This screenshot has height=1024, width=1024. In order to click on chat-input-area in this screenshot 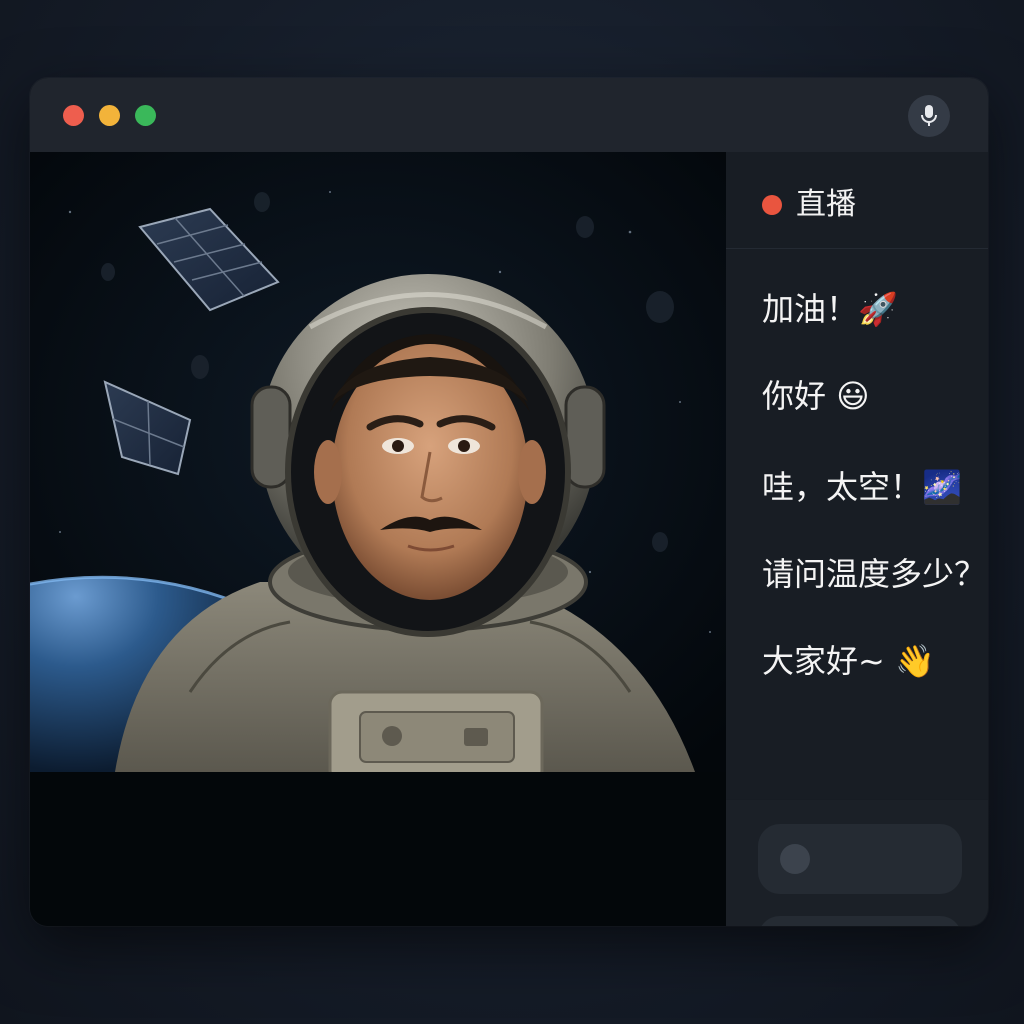, I will do `click(857, 863)`.